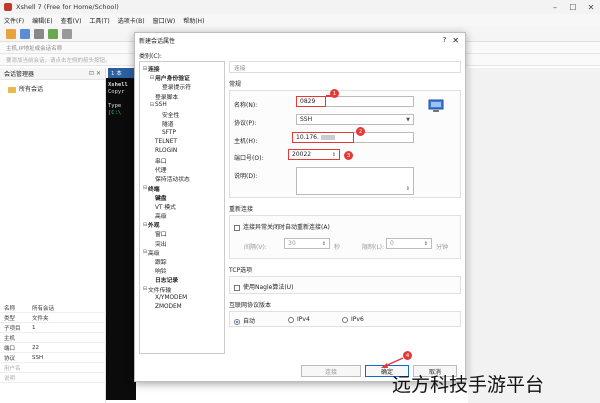 Image resolution: width=600 pixels, height=403 pixels. I want to click on port-input: 20022 ⇕, so click(314, 154).